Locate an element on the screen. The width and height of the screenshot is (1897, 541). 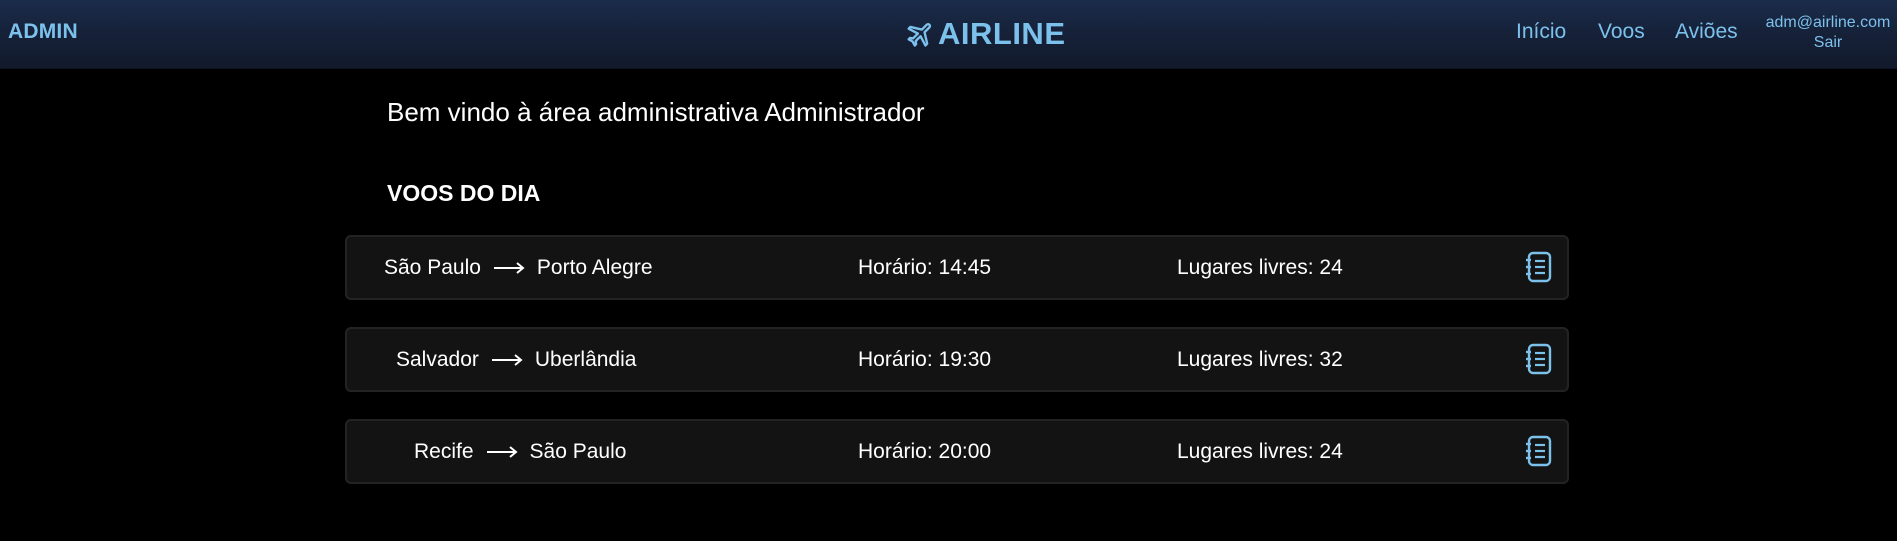
logout-link: Sair is located at coordinates (1828, 43).